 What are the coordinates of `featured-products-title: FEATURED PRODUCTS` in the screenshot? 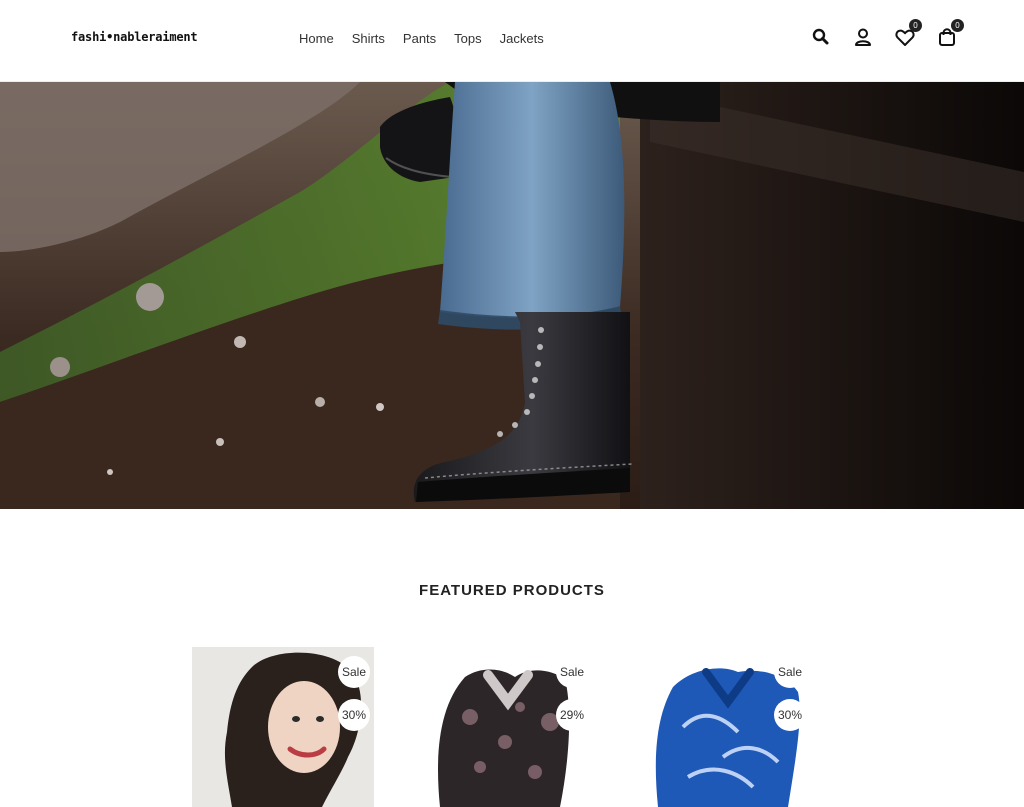 It's located at (512, 590).